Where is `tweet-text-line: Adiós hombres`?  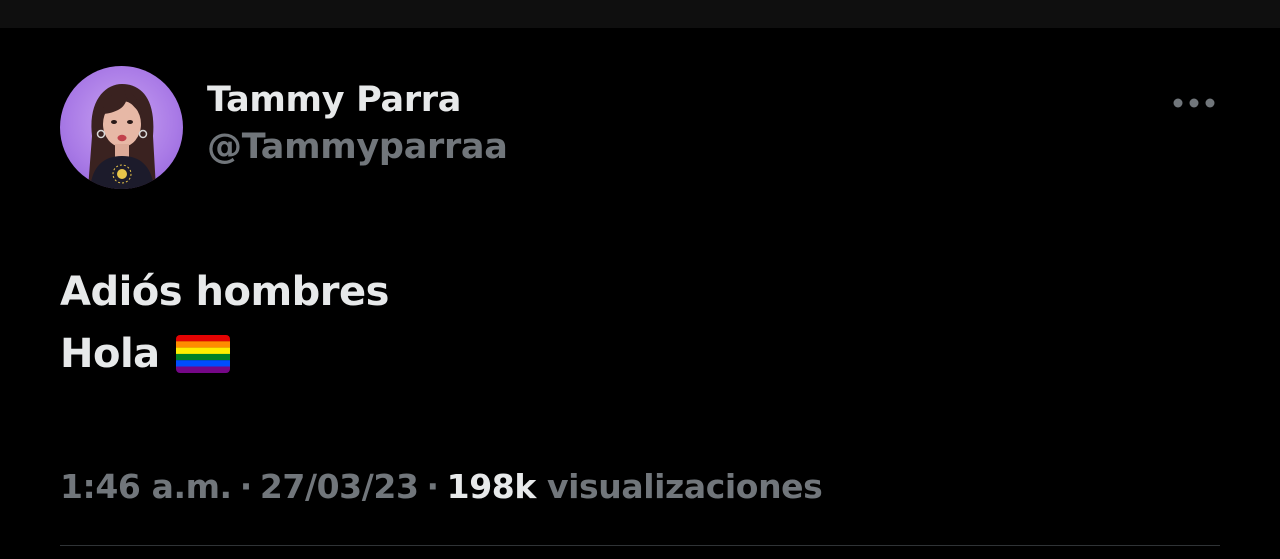
tweet-text-line: Adiós hombres is located at coordinates (224, 292).